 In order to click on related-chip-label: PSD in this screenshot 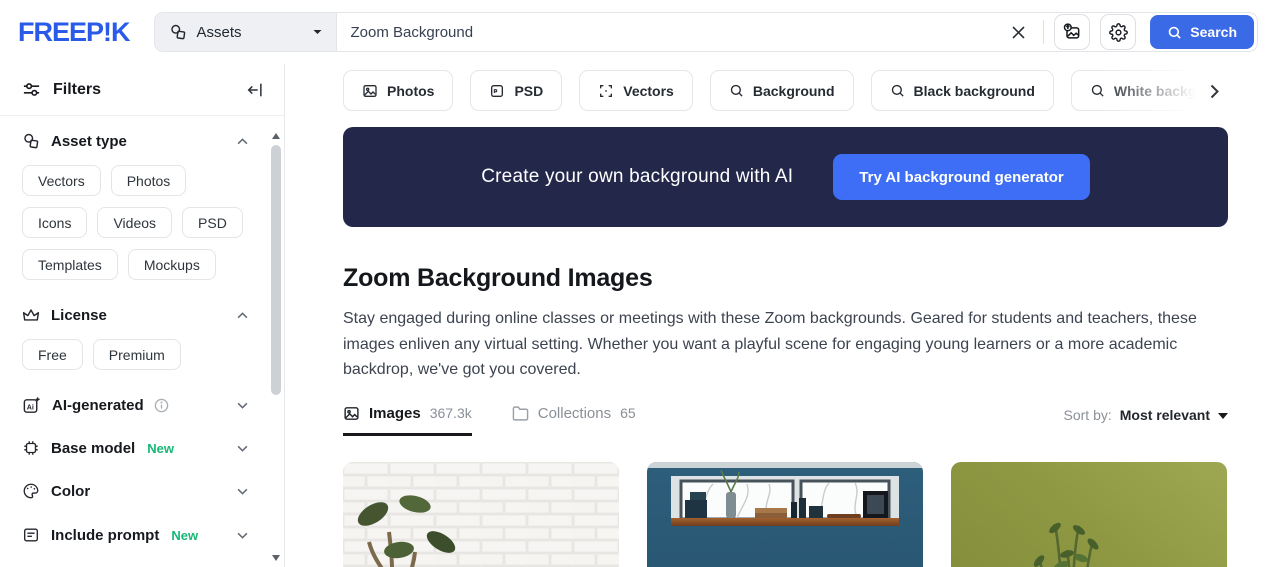, I will do `click(529, 90)`.